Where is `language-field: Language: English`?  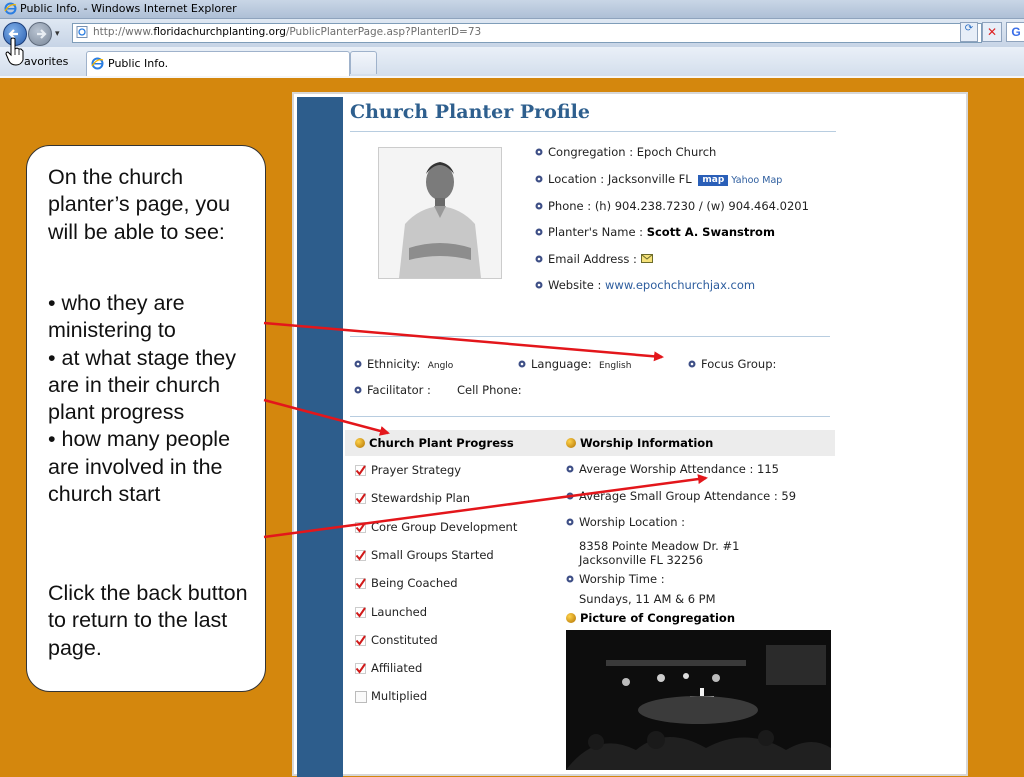 language-field: Language: English is located at coordinates (581, 364).